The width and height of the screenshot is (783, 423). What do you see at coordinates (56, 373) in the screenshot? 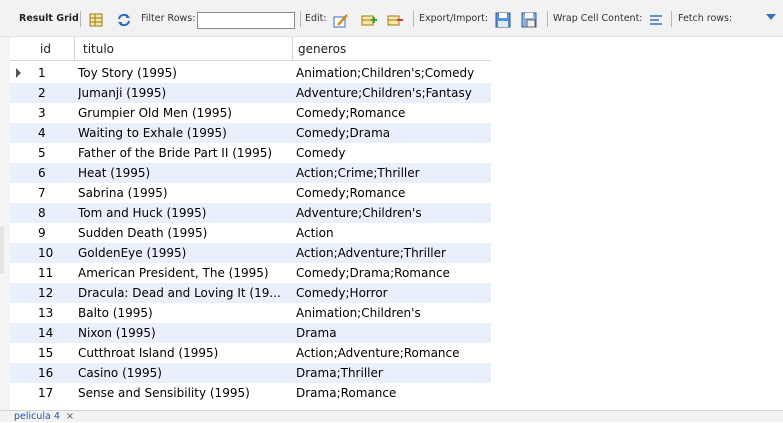
I see `cell-id: 16` at bounding box center [56, 373].